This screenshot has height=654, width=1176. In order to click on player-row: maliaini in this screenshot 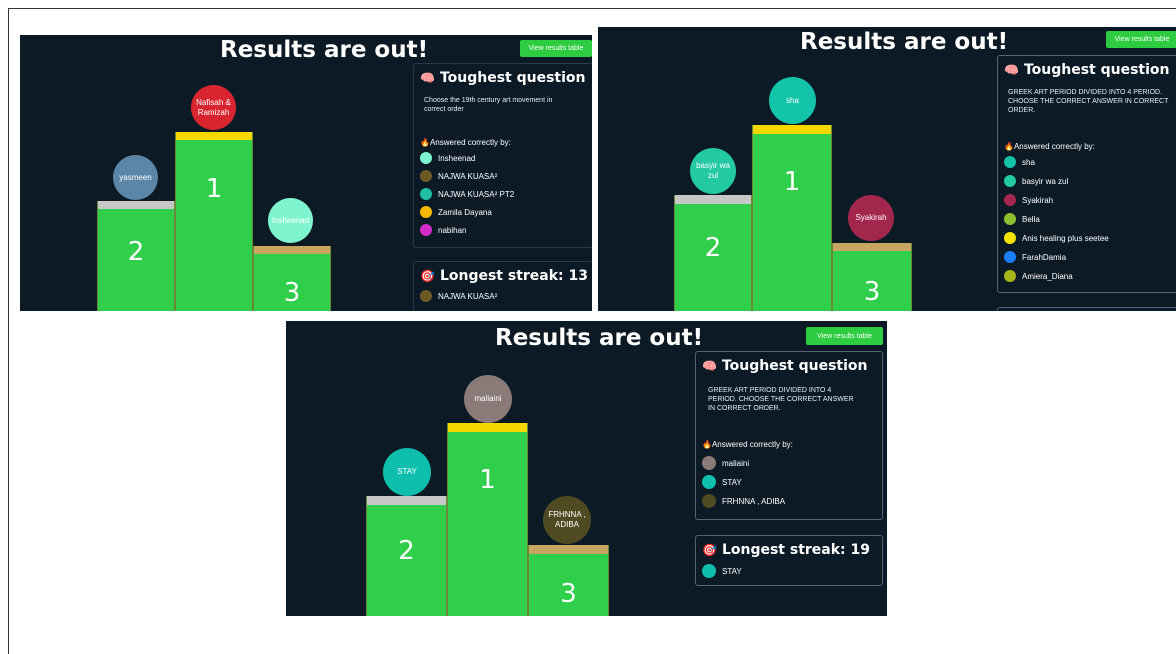, I will do `click(725, 463)`.